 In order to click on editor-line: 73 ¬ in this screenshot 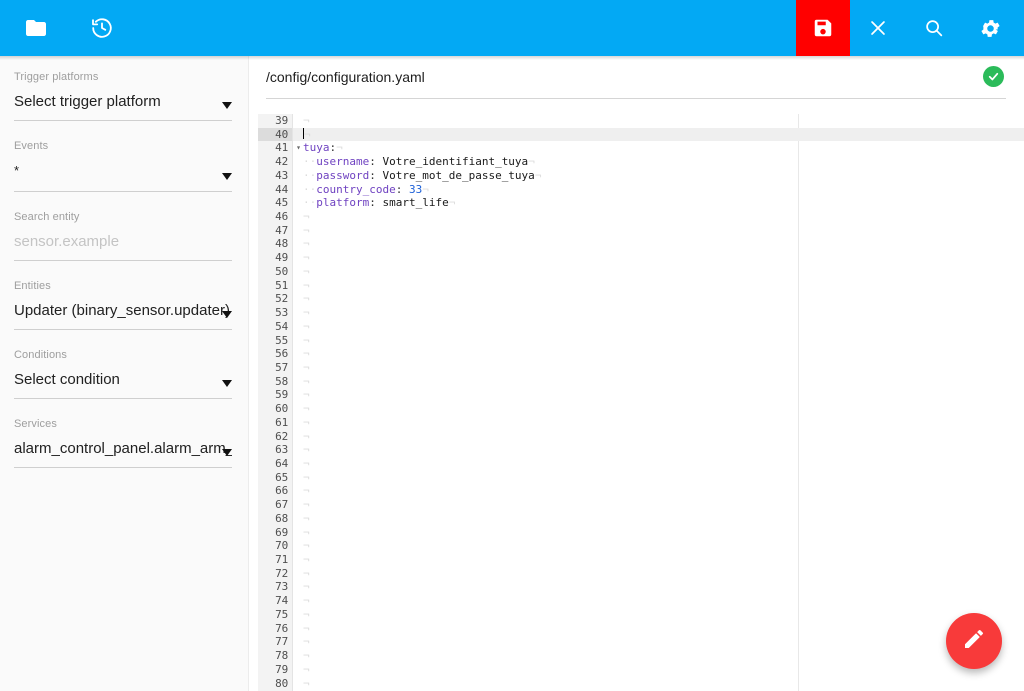, I will do `click(641, 587)`.